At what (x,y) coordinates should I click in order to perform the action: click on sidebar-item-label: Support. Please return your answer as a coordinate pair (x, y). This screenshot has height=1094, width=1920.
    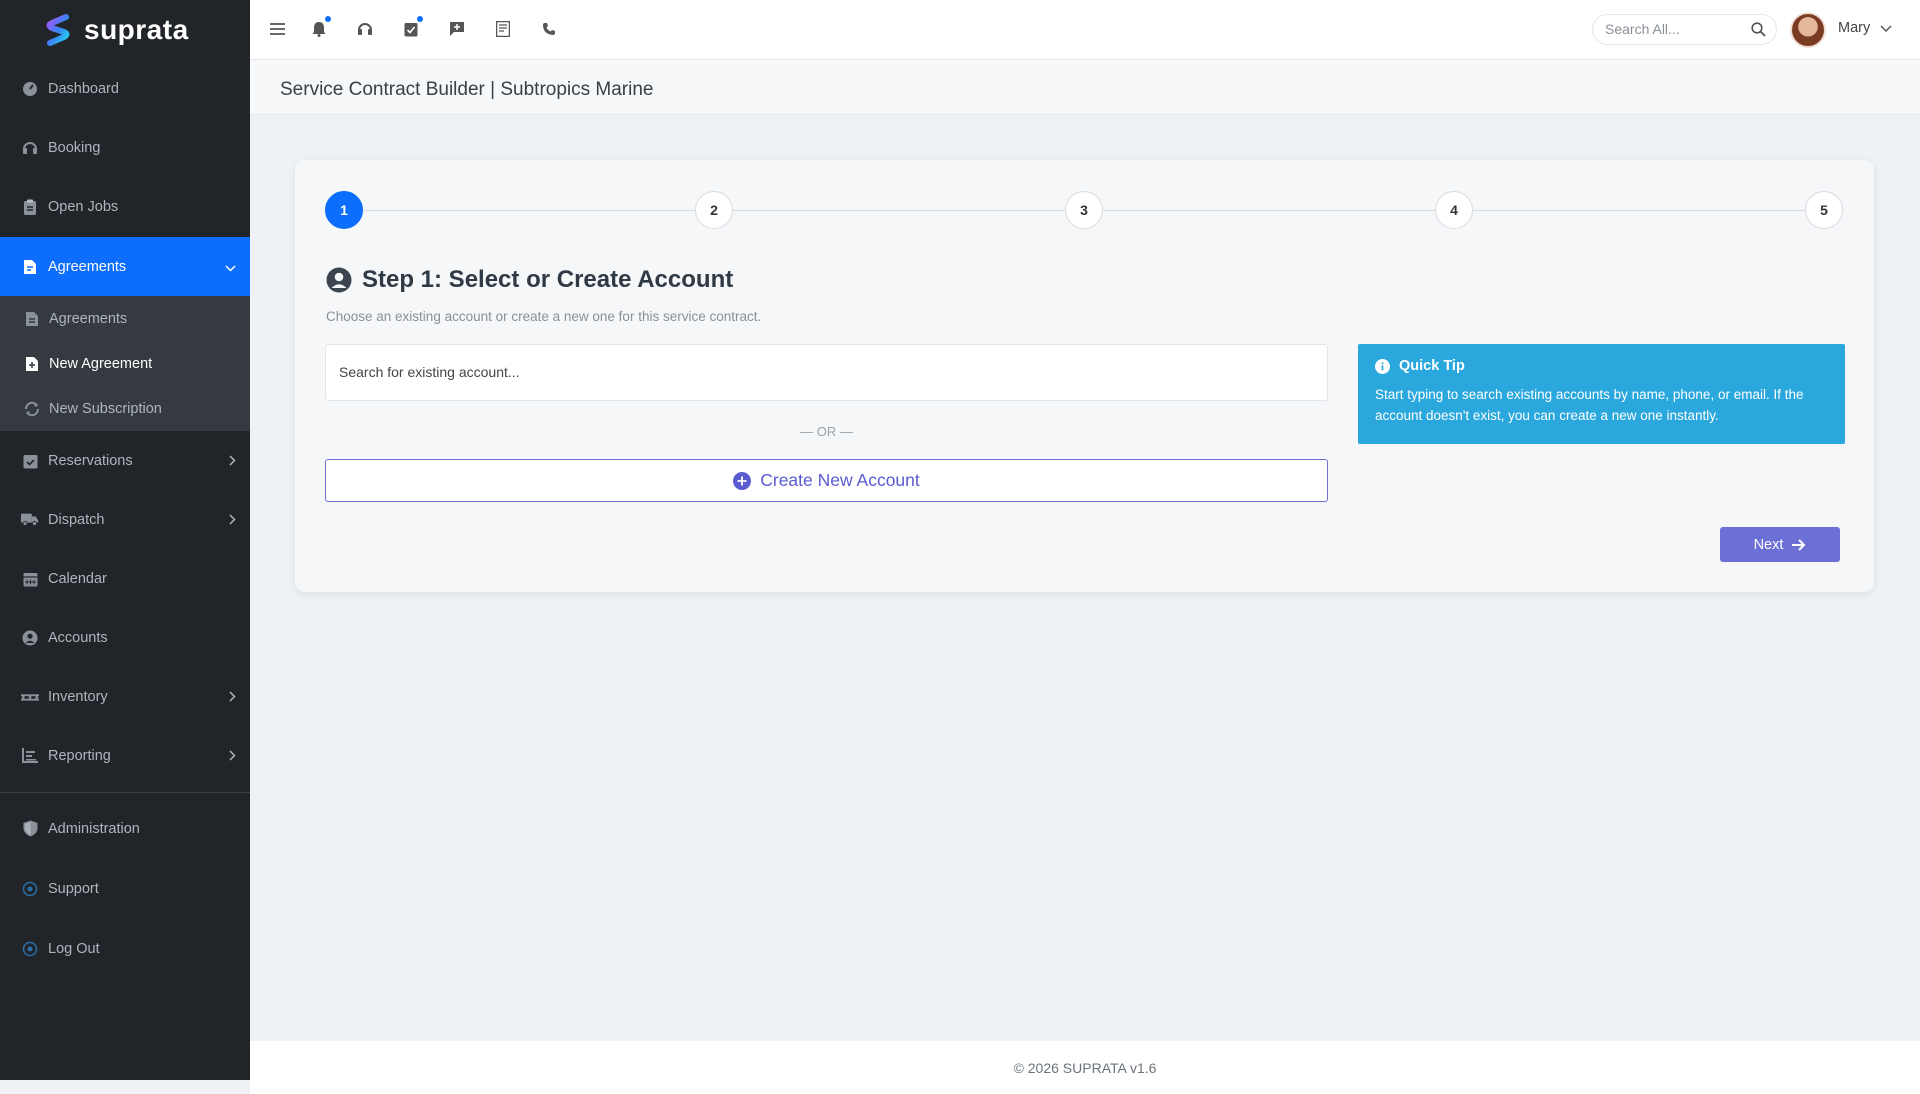
    Looking at the image, I should click on (73, 888).